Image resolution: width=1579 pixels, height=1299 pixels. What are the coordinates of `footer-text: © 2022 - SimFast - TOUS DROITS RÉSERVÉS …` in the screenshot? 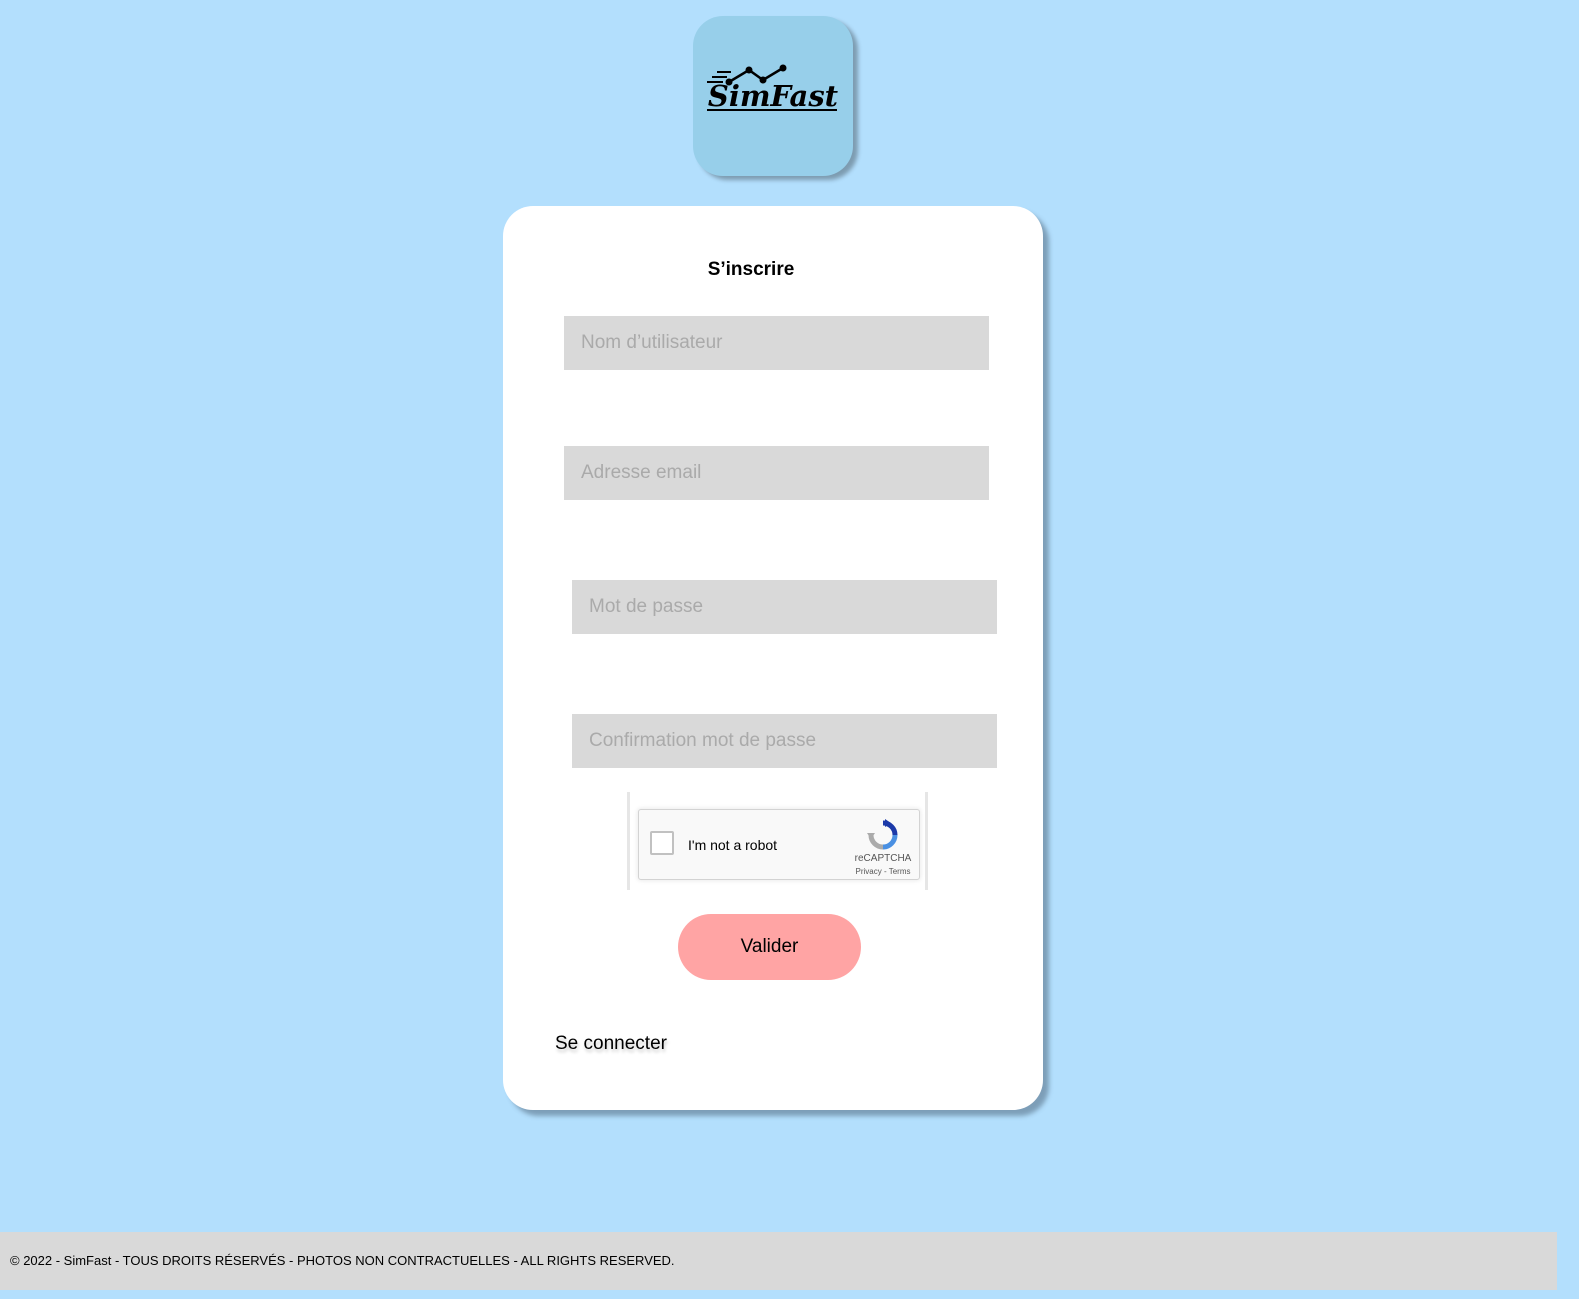 It's located at (342, 1260).